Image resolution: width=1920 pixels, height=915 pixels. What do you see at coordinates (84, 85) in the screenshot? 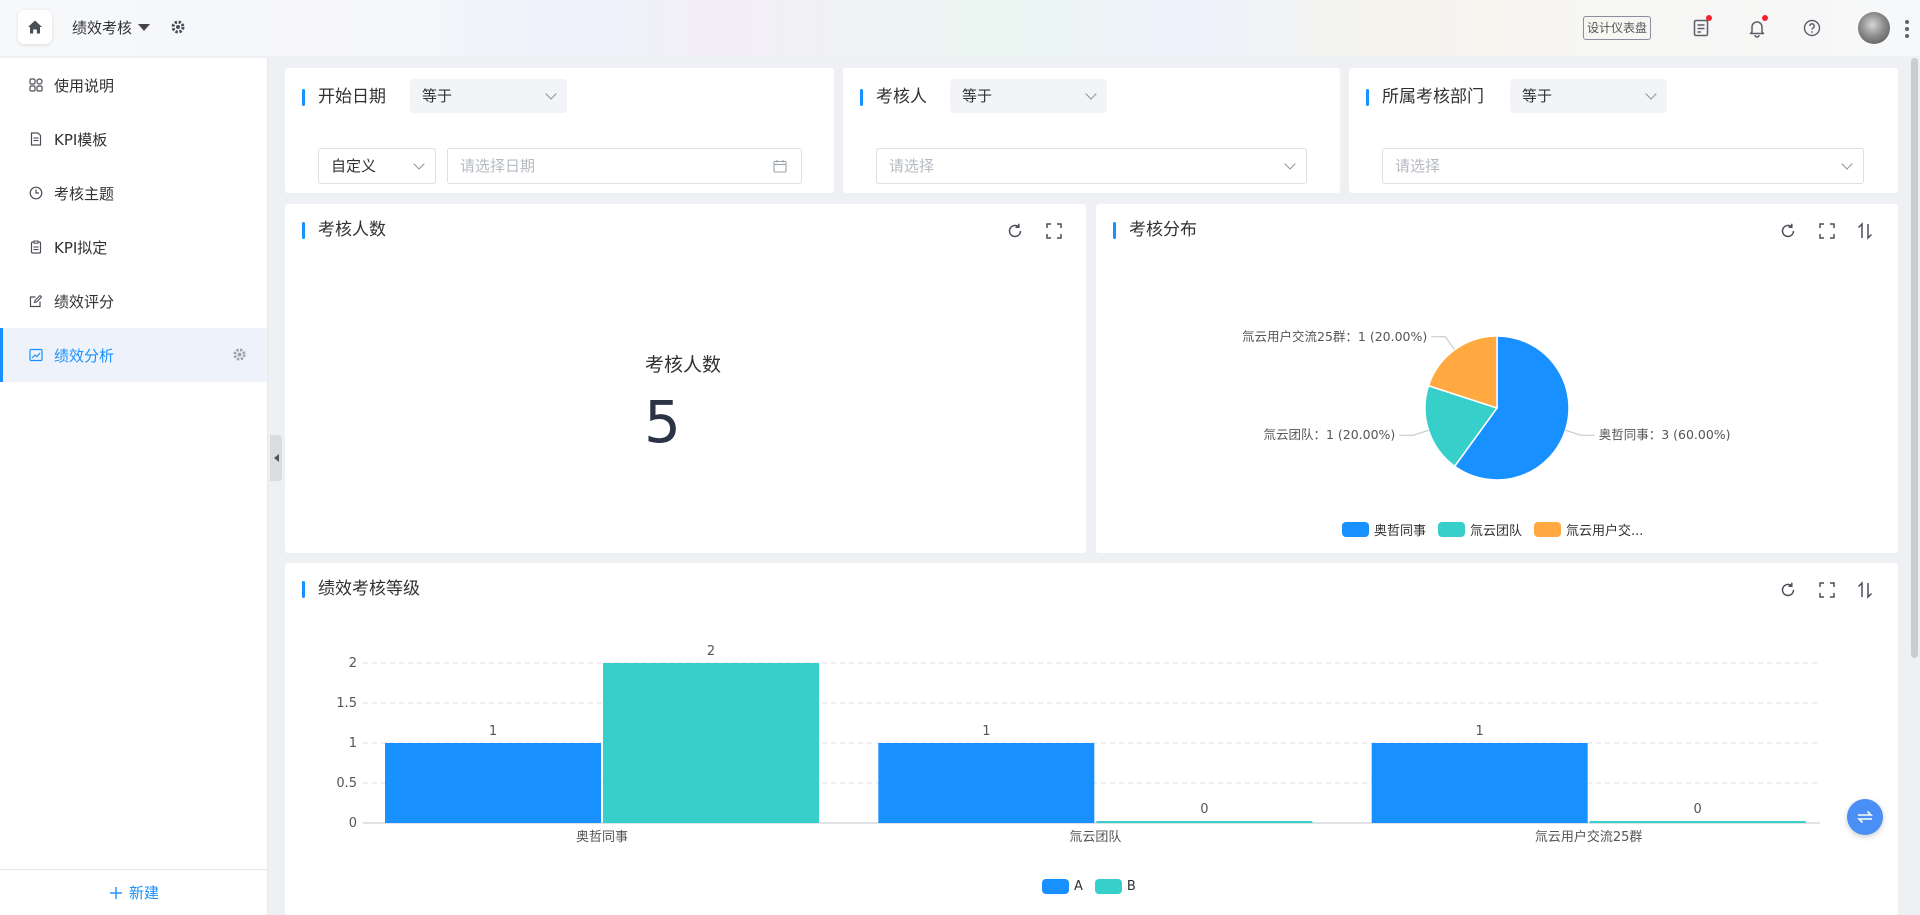
I see `sidebar-item-label: 使用说明` at bounding box center [84, 85].